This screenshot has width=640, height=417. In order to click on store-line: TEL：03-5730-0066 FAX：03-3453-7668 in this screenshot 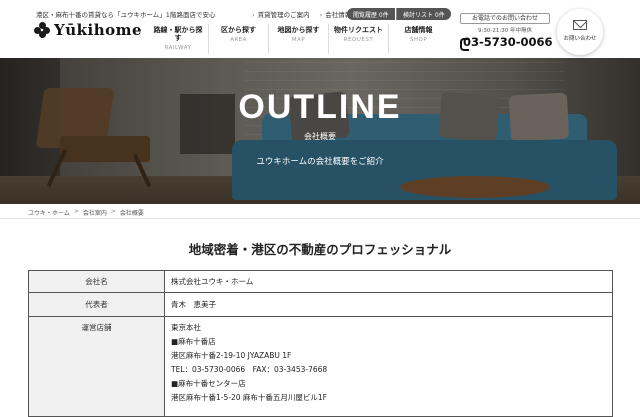, I will do `click(249, 369)`.